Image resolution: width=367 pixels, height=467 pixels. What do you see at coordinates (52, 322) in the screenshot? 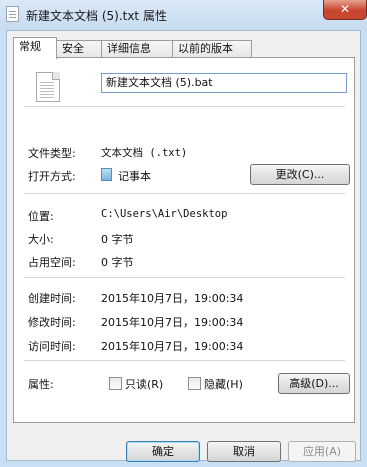
I see `modified-label: 修改时间:` at bounding box center [52, 322].